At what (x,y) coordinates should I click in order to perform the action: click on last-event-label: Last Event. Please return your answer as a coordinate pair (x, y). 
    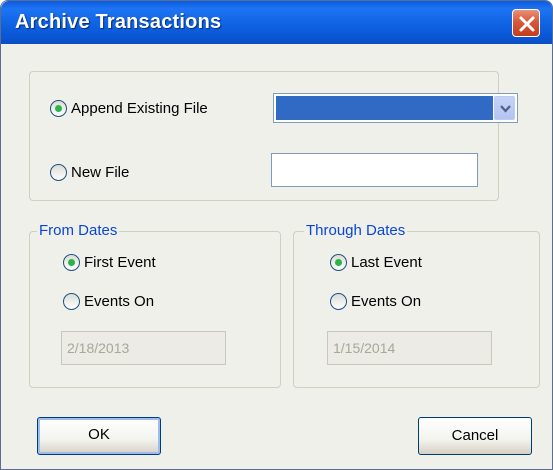
    Looking at the image, I should click on (386, 262).